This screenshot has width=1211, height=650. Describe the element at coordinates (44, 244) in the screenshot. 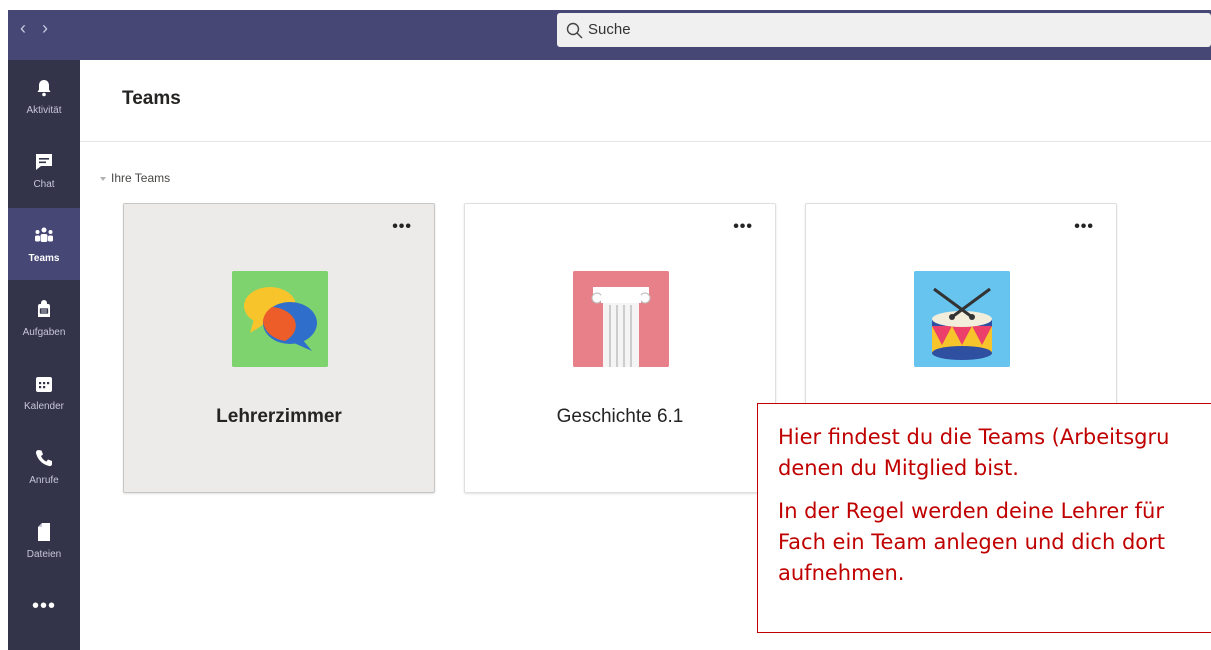

I see `rail-item-teams: Teams` at that location.